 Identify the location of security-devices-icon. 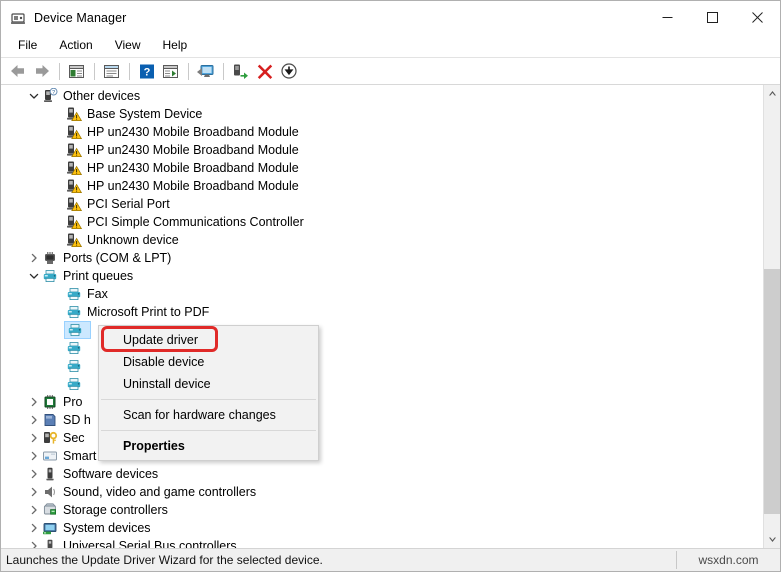
(50, 438).